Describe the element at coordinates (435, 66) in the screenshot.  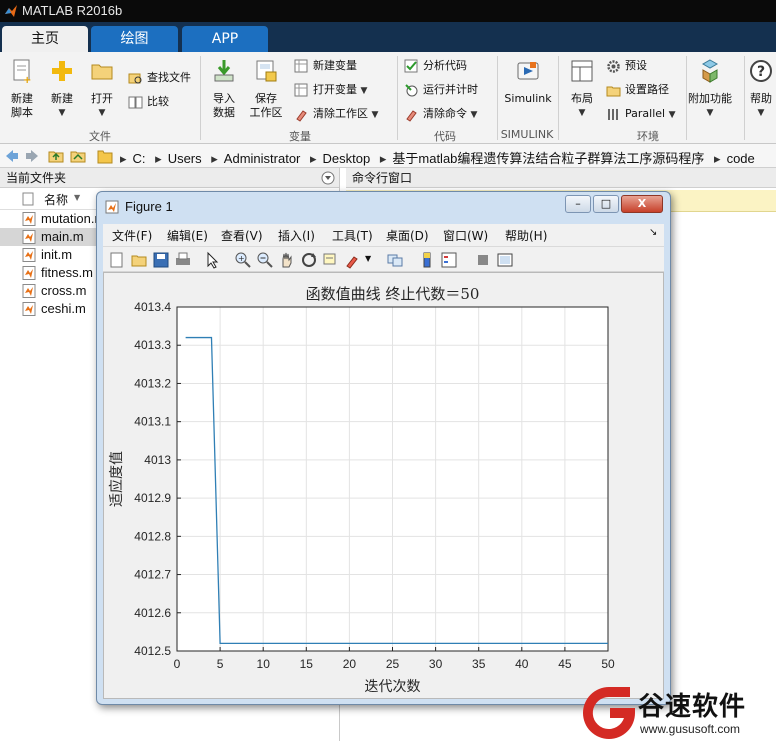
I see `analyze-code-button: 分析代码` at that location.